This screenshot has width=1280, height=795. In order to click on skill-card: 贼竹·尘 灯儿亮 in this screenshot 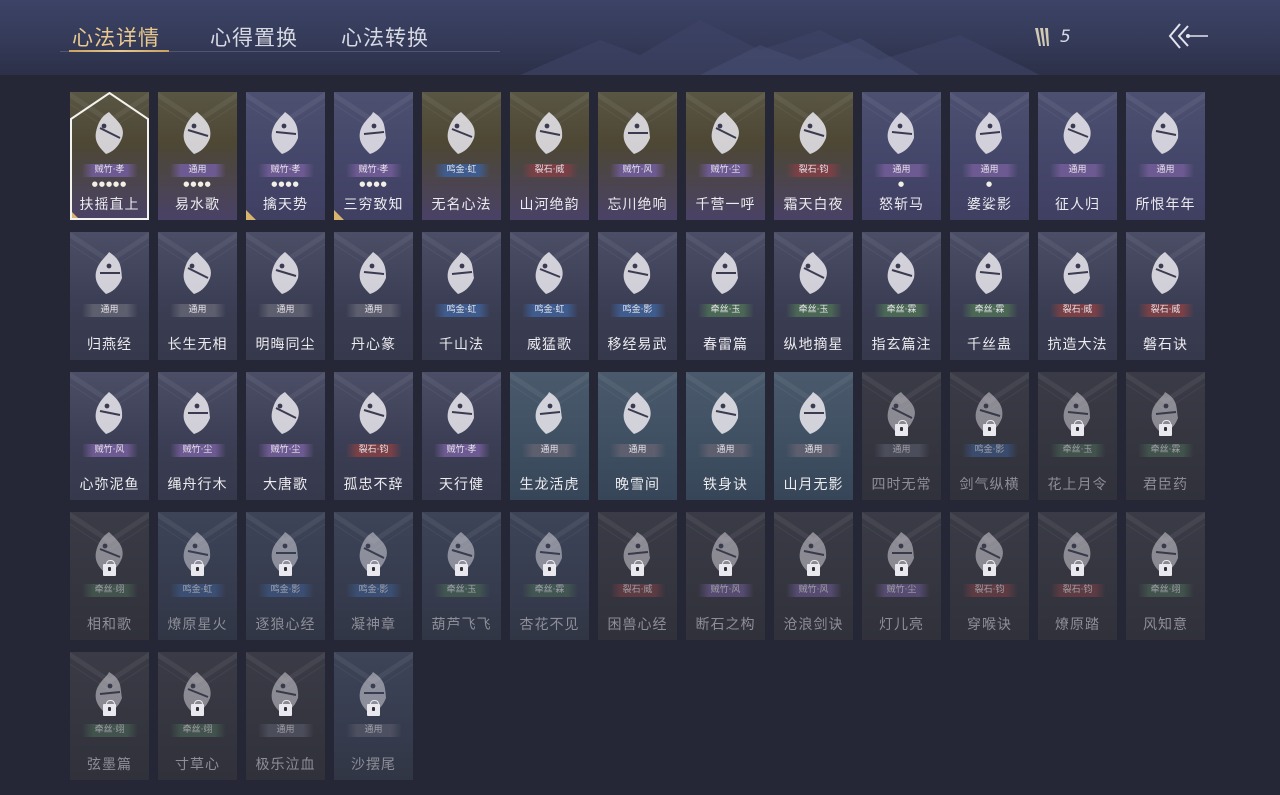, I will do `click(901, 576)`.